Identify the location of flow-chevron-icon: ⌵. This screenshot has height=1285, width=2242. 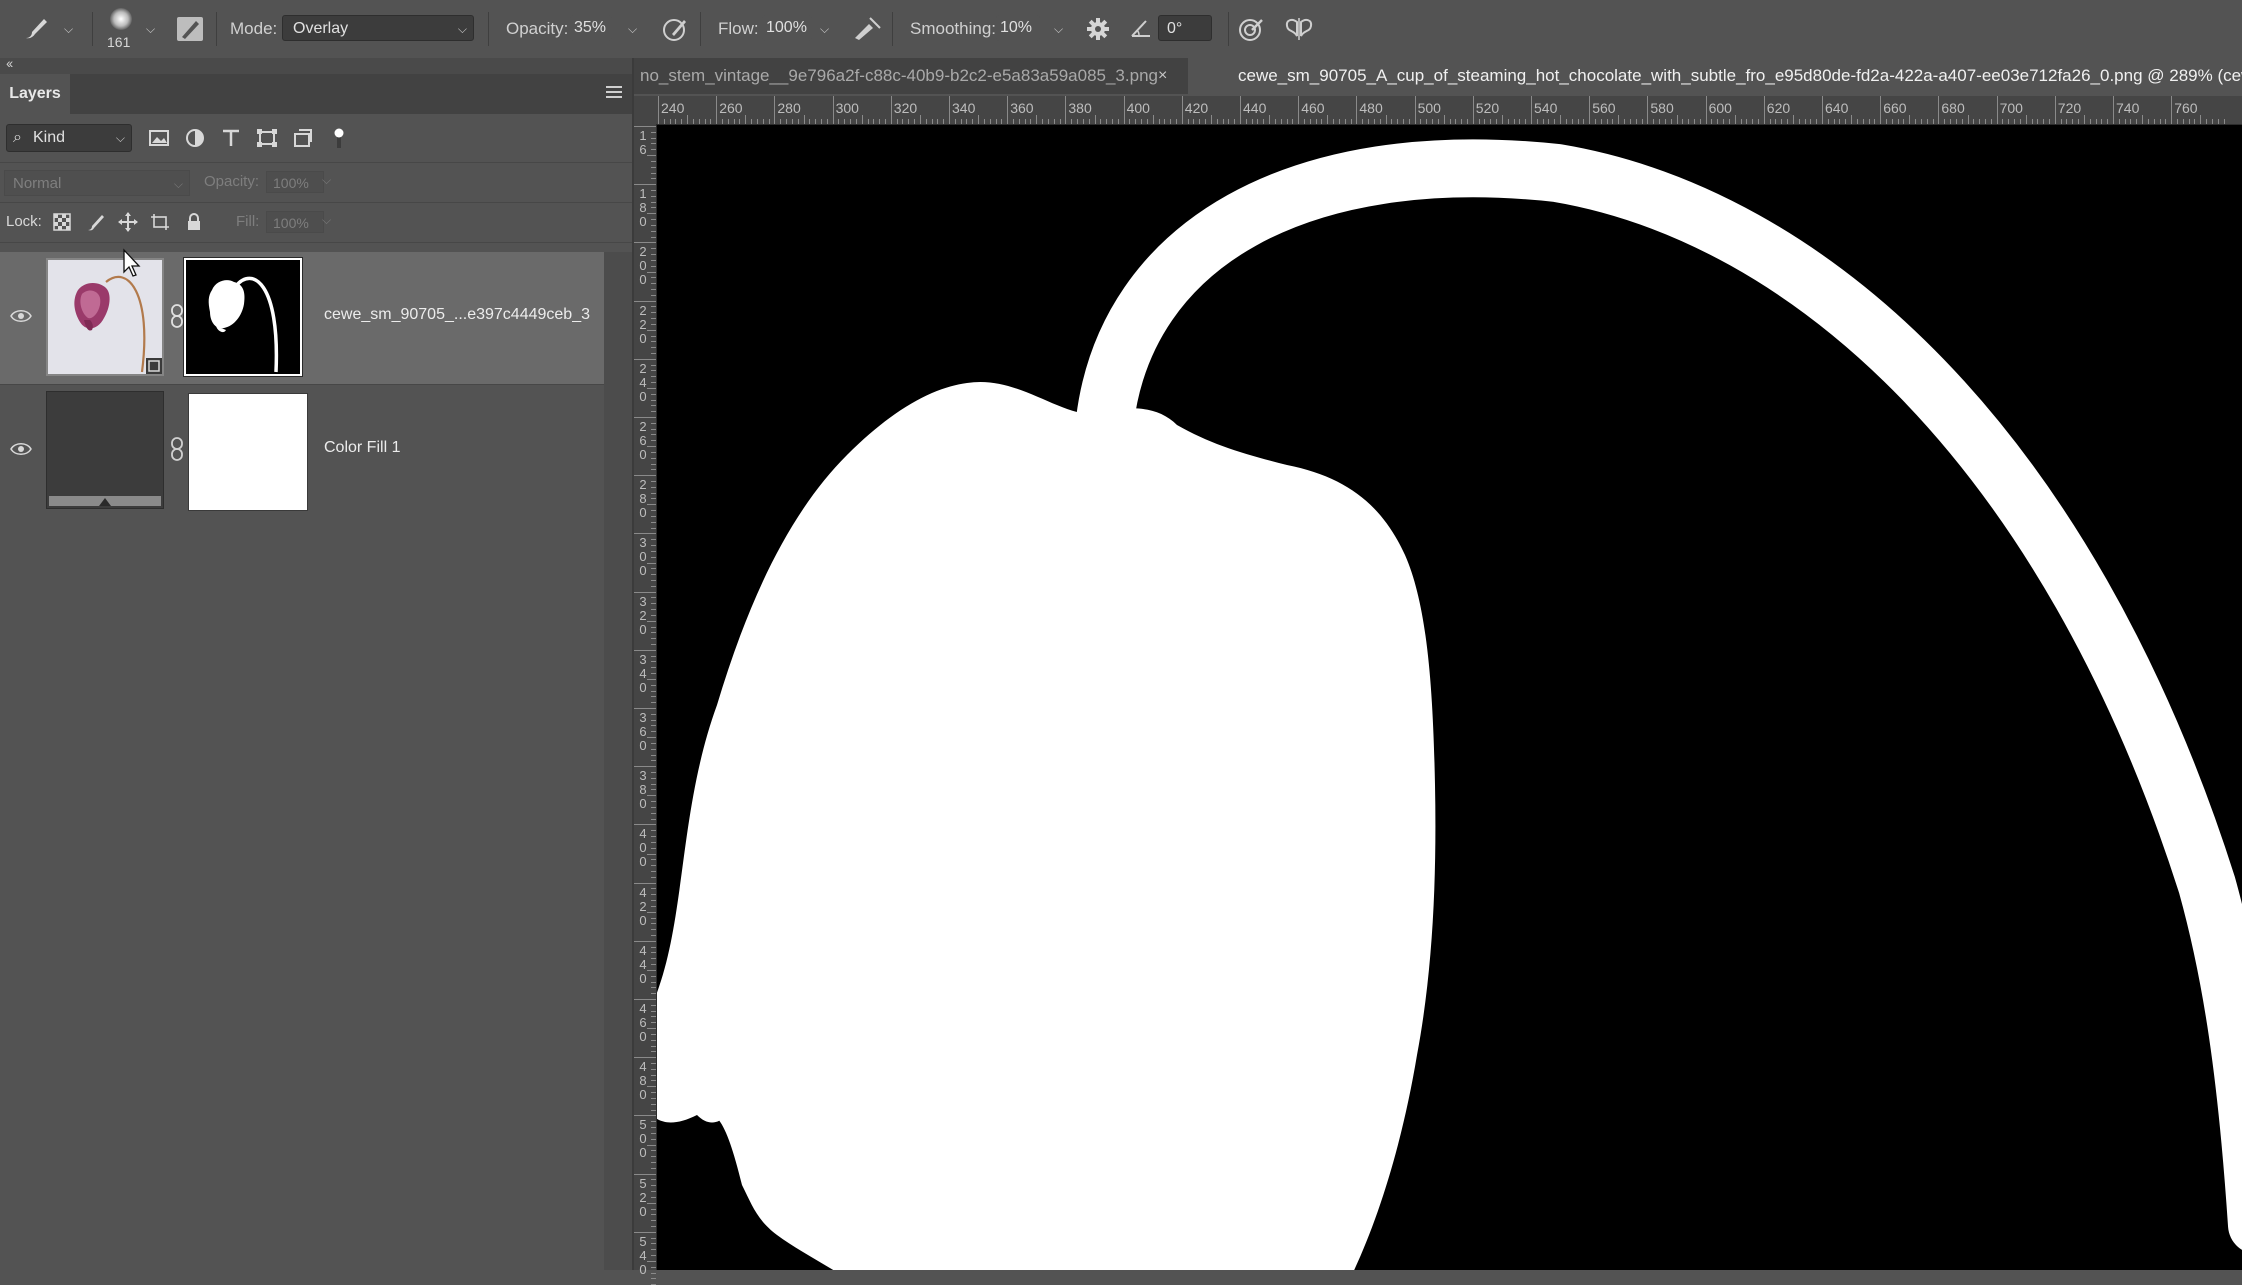
(824, 29).